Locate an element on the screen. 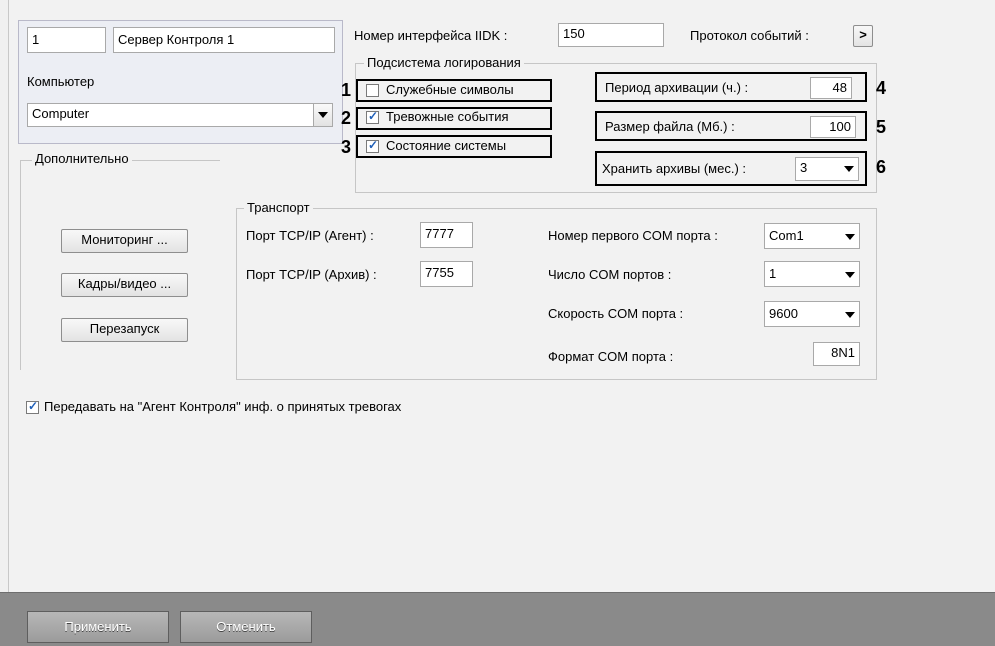  file-size-label: Размер файла (Мб.) : is located at coordinates (670, 126).